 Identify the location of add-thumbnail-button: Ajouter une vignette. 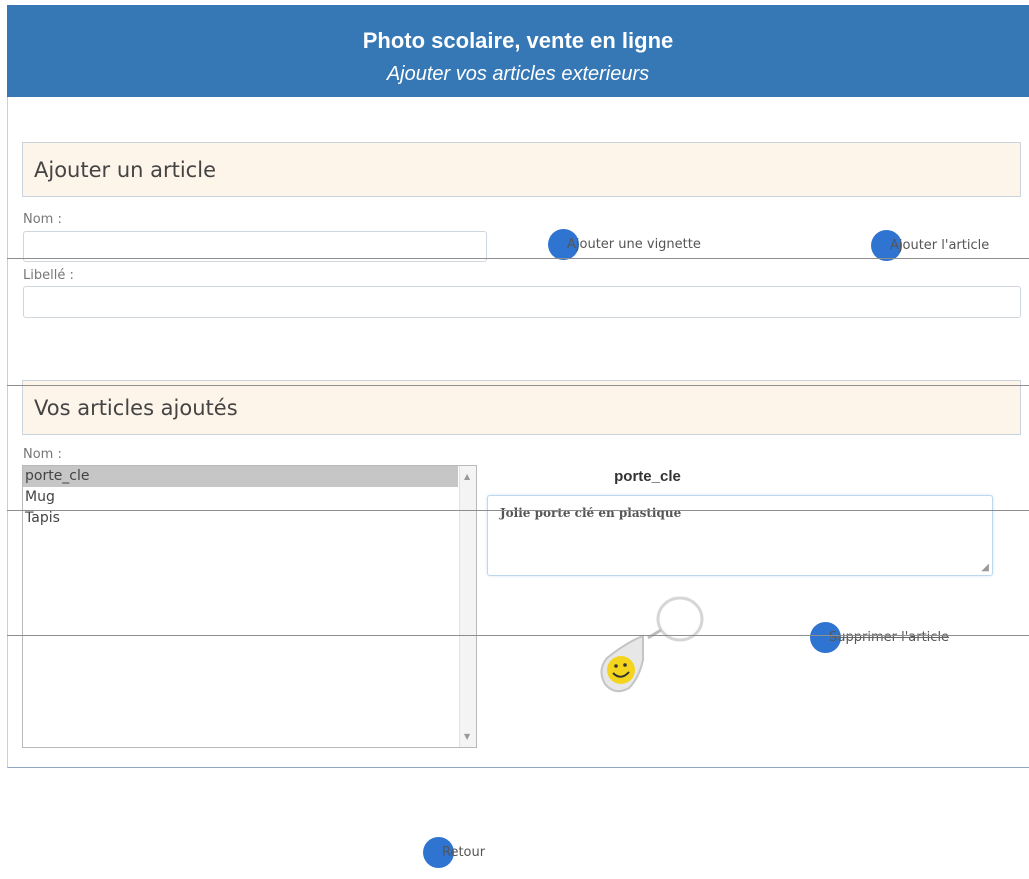
(624, 244).